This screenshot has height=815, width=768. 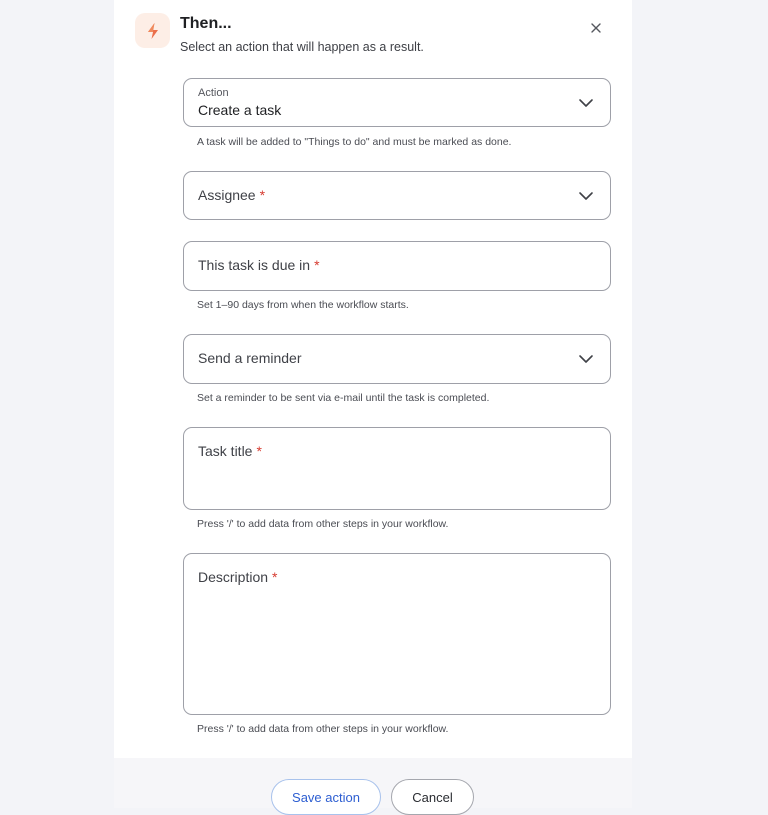 I want to click on cancel-button: Cancel, so click(x=432, y=797).